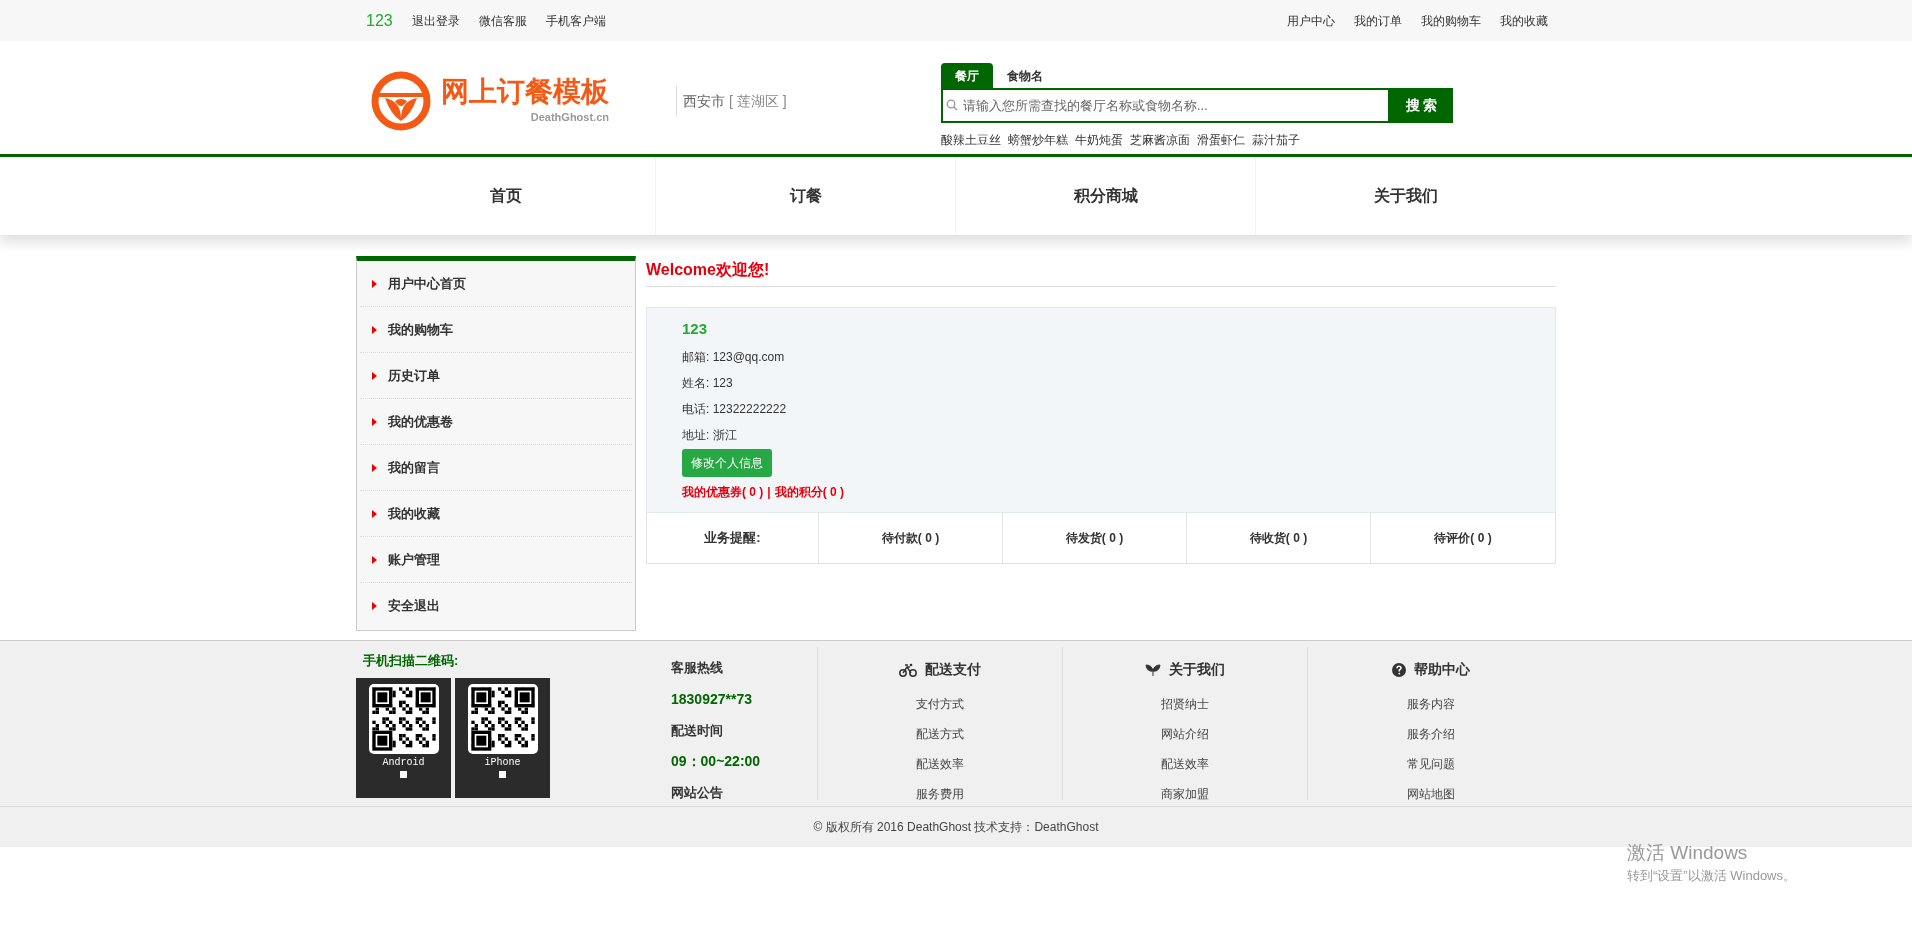 The image size is (1912, 932). Describe the element at coordinates (502, 762) in the screenshot. I see `qr-label: iPhone` at that location.